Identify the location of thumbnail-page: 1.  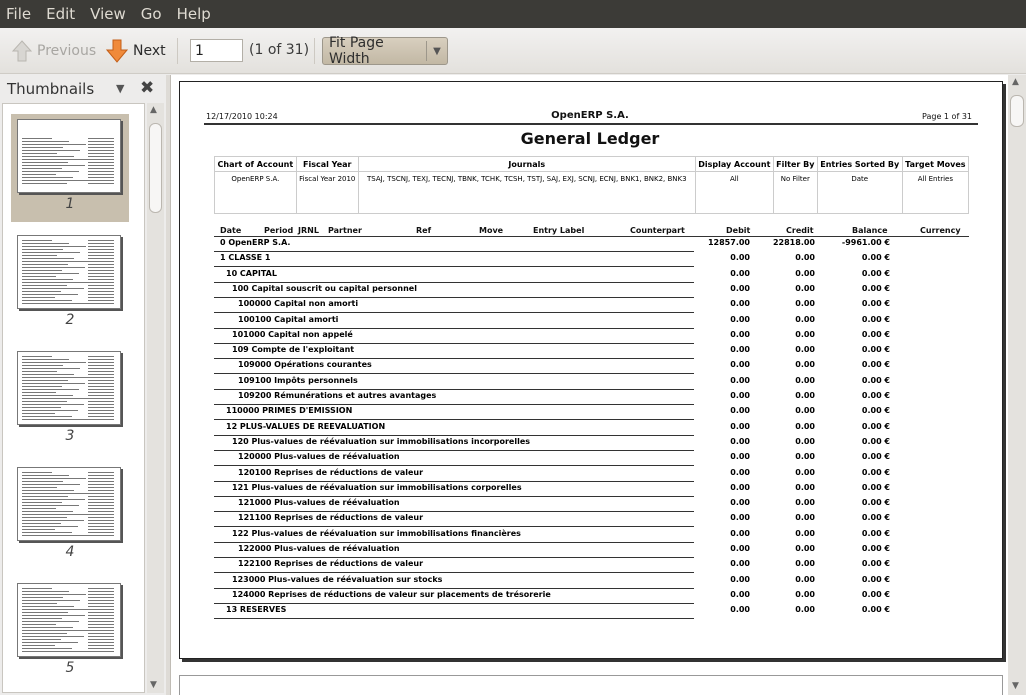
(70, 168).